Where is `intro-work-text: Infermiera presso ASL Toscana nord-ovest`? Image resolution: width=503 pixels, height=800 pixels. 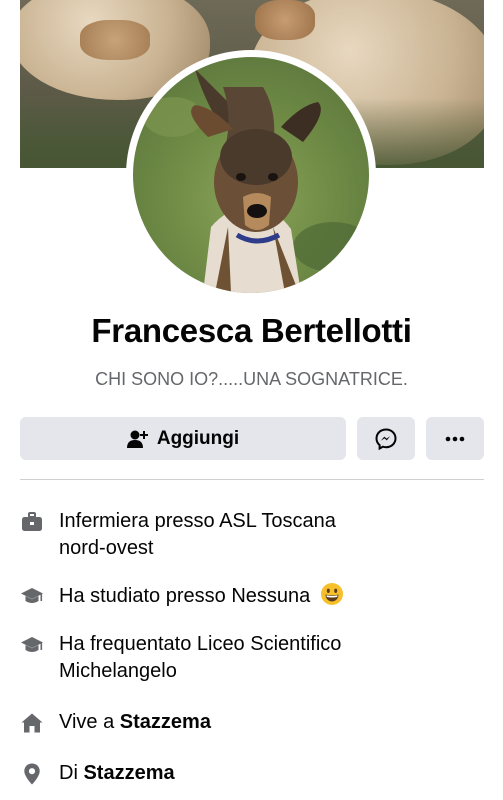
intro-work-text: Infermiera presso ASL Toscana nord-ovest is located at coordinates (197, 535).